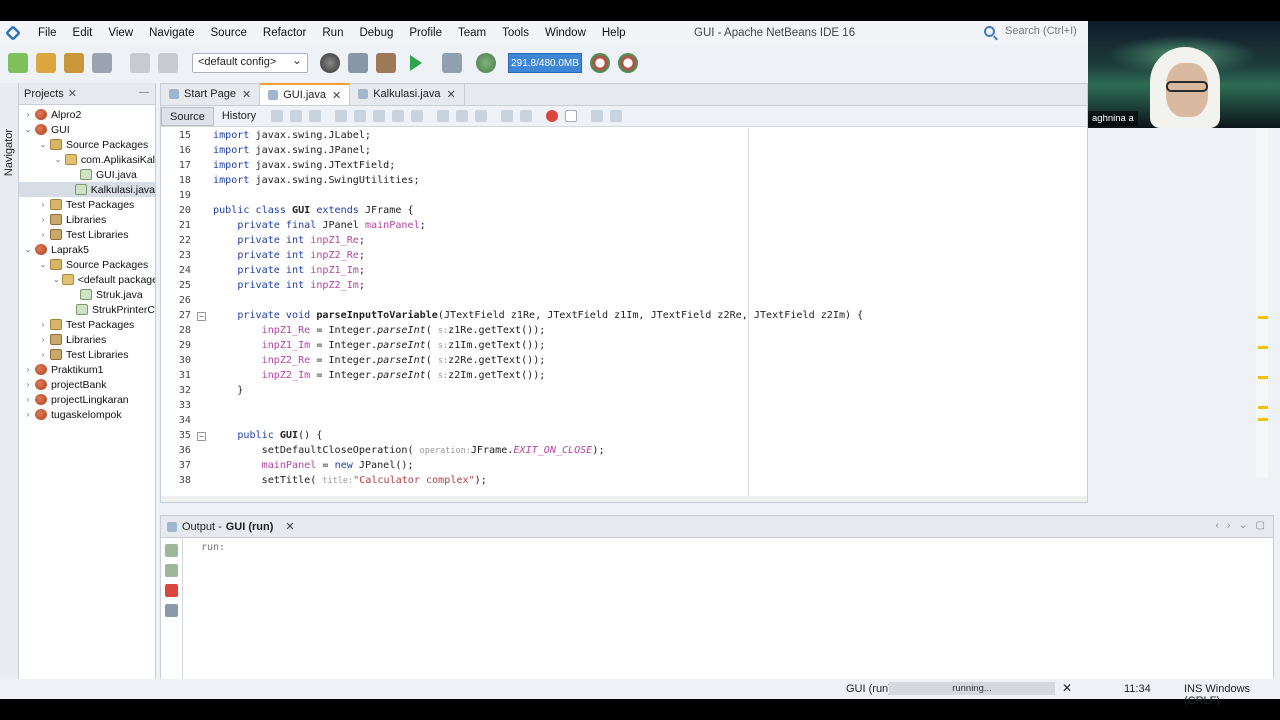  Describe the element at coordinates (717, 527) in the screenshot. I see `output-tab: Output - GUI (run) ✕` at that location.